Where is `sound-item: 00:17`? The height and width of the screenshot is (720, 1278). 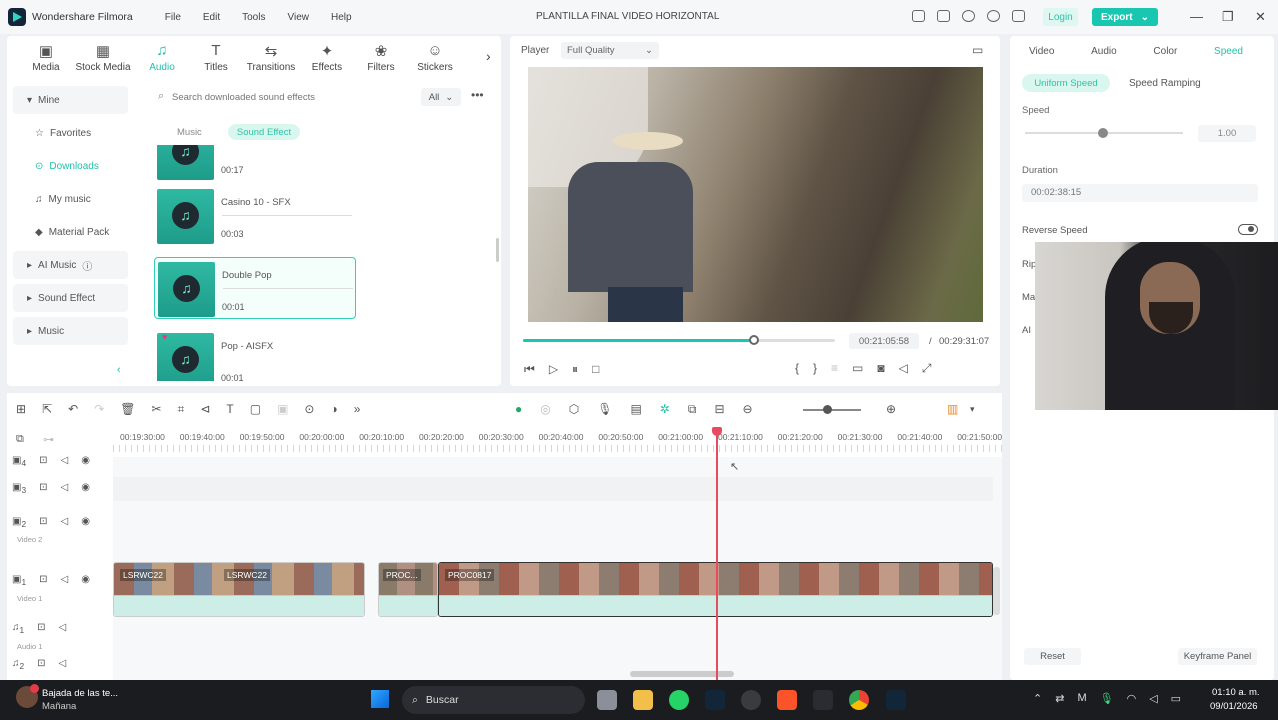
sound-item: 00:17 is located at coordinates (255, 164).